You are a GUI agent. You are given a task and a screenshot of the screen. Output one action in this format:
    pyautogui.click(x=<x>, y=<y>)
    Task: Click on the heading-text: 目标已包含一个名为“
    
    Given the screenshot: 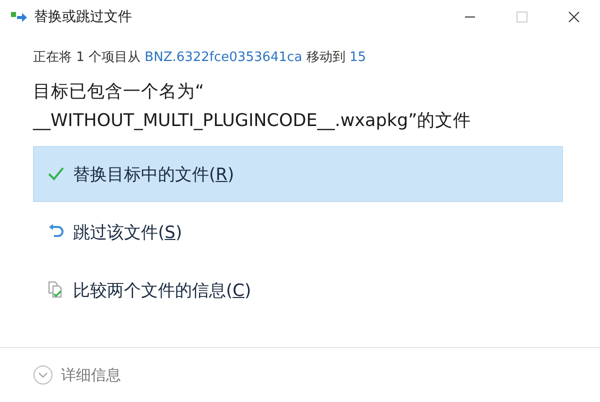 What is the action you would take?
    pyautogui.click(x=119, y=92)
    